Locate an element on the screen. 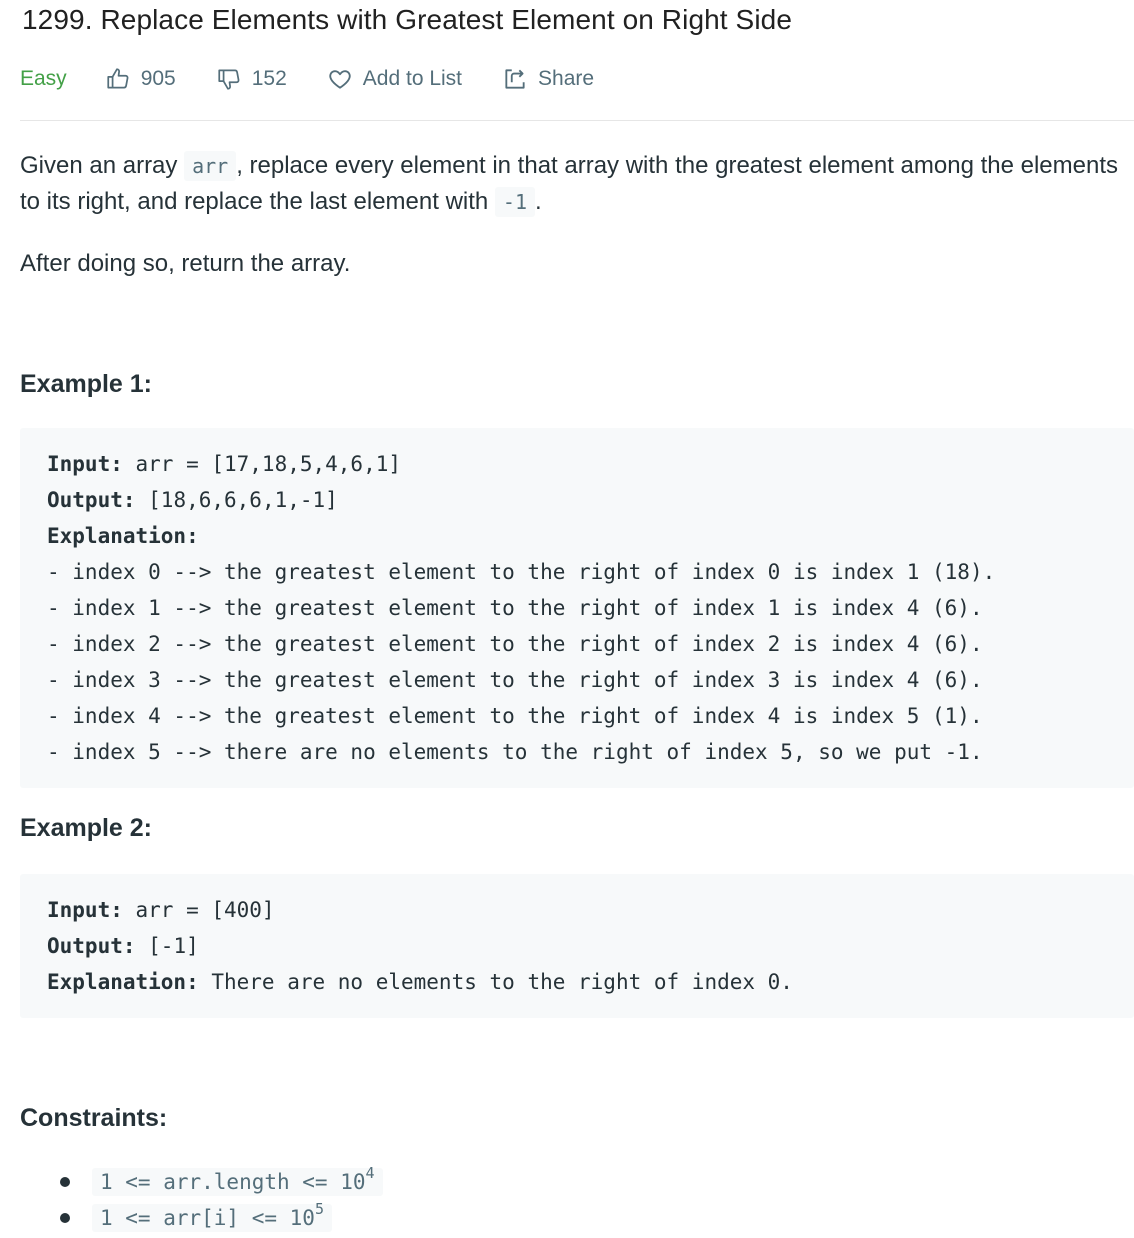 The height and width of the screenshot is (1238, 1134). dislike-button: 152 is located at coordinates (251, 79).